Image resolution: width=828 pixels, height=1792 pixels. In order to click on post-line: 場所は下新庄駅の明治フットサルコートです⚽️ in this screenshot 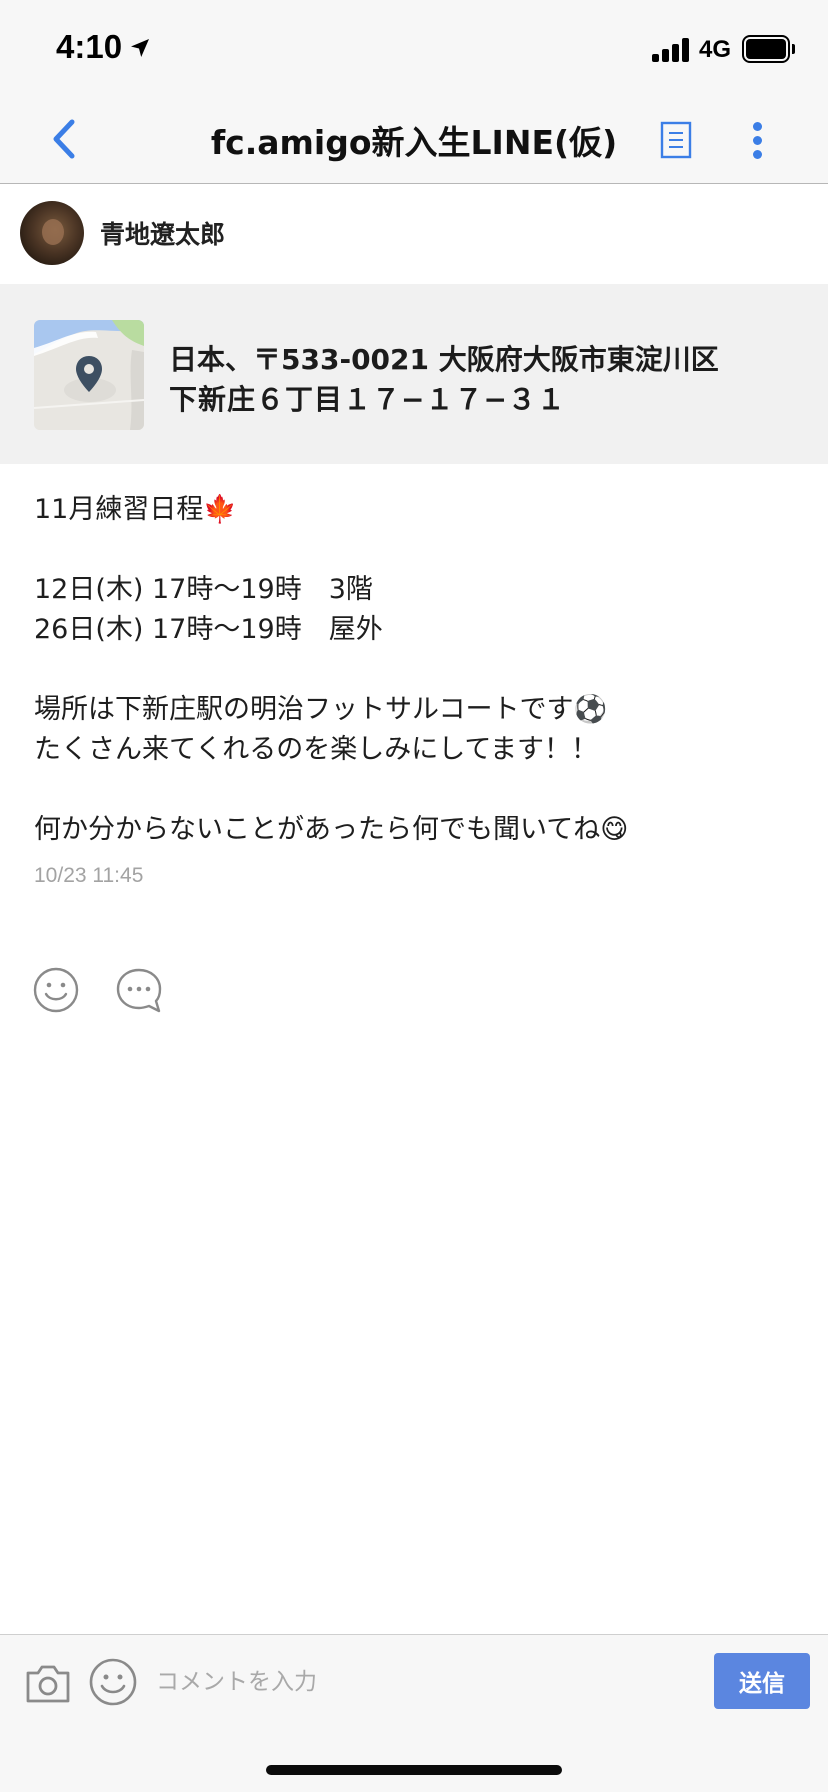, I will do `click(321, 709)`.